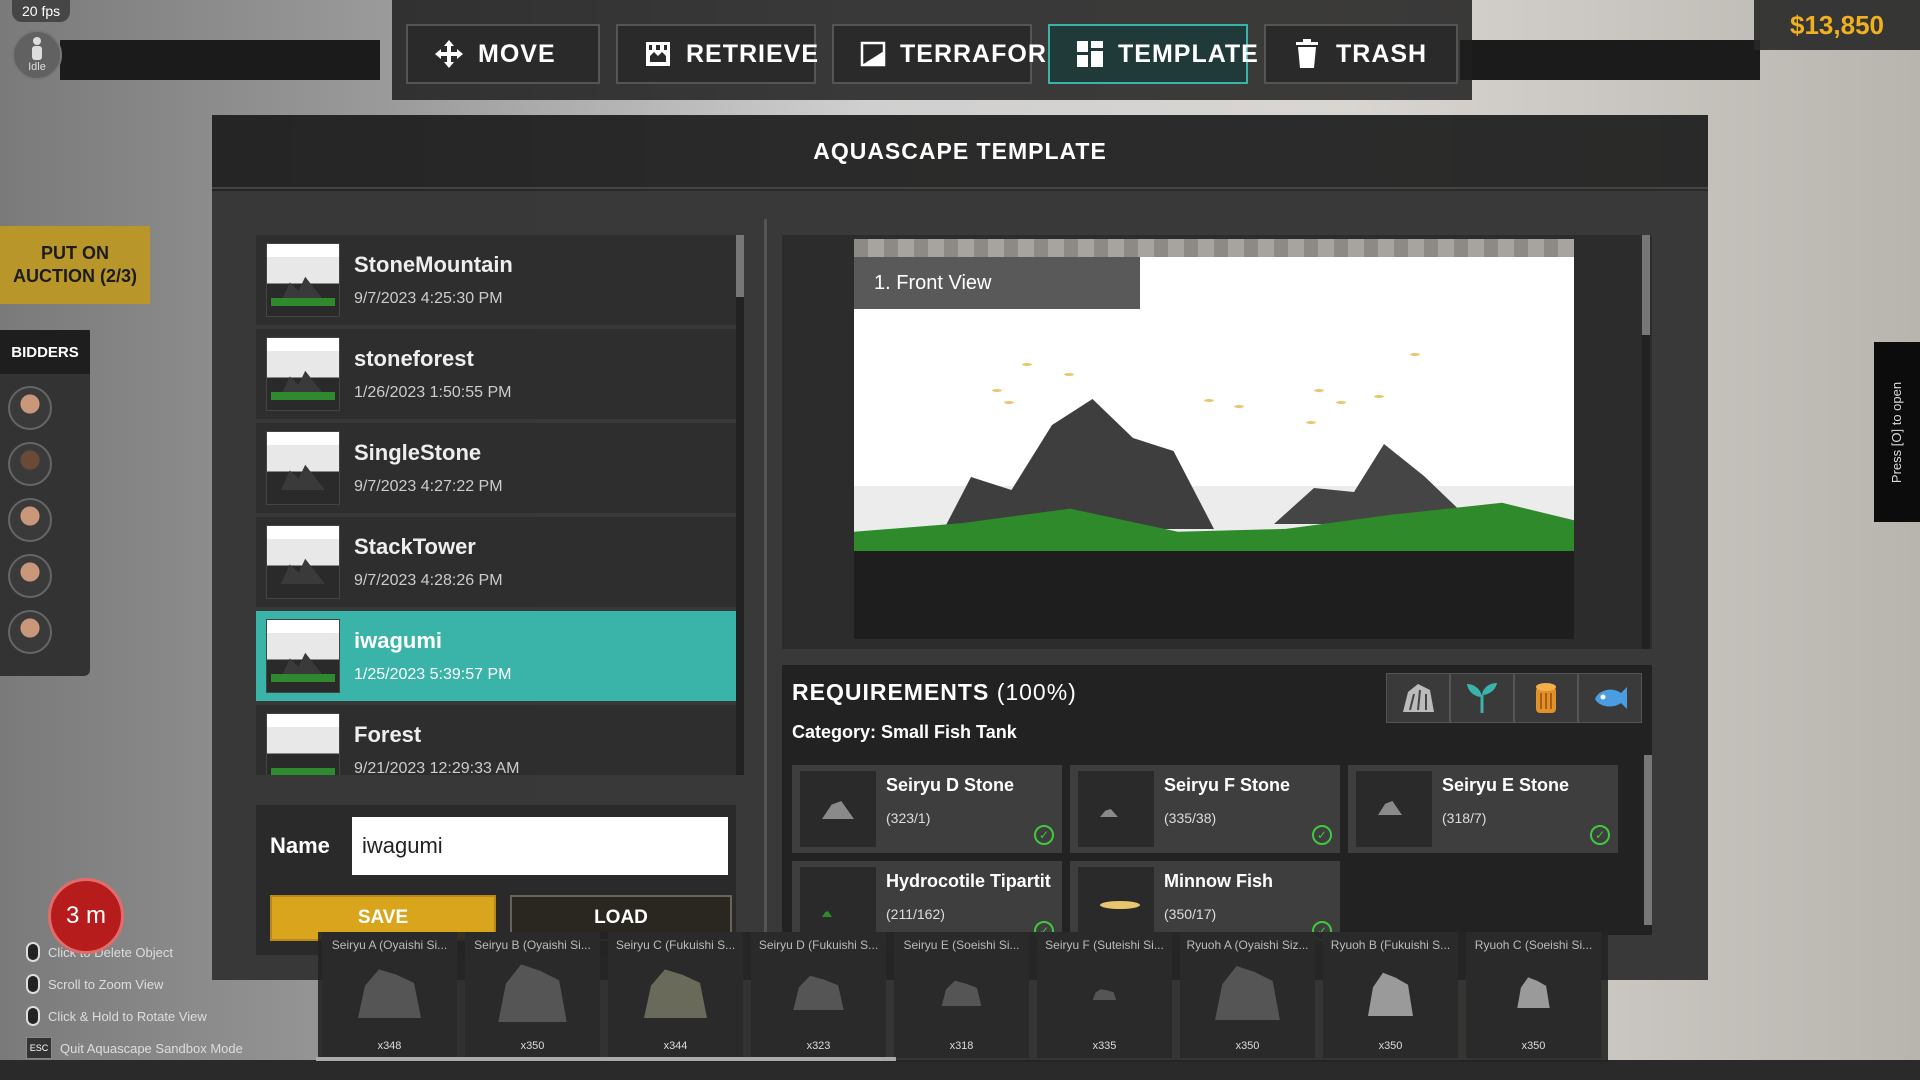 The width and height of the screenshot is (1920, 1080). Describe the element at coordinates (1247, 995) in the screenshot. I see `inventory-item: Ryuoh A (Oyaishi Siz... x350` at that location.